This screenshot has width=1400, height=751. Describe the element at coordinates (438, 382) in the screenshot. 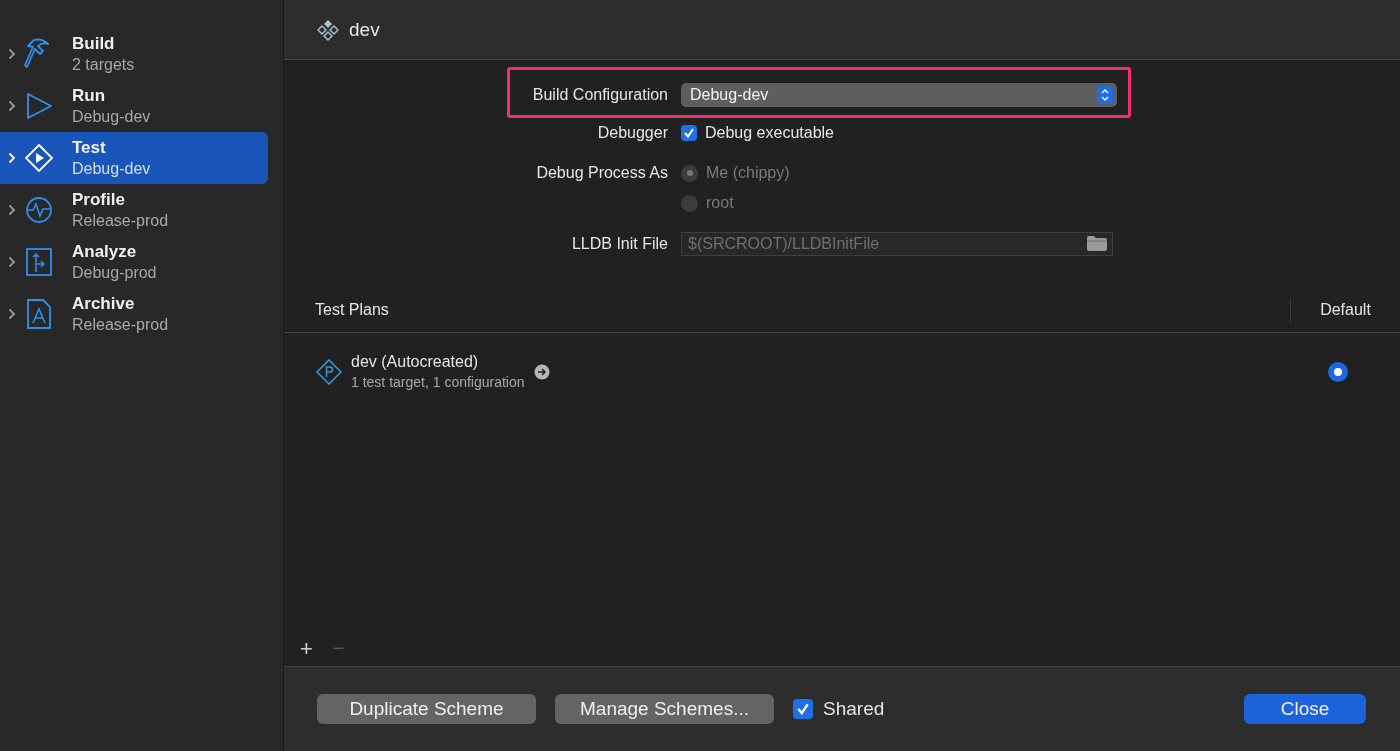

I see `test-plan-detail: 1 test target, 1 configuration` at that location.